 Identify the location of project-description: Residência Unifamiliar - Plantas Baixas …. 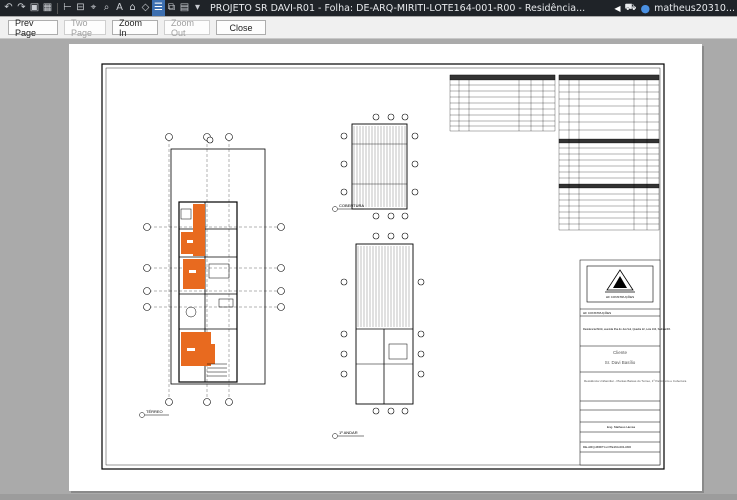
(635, 381).